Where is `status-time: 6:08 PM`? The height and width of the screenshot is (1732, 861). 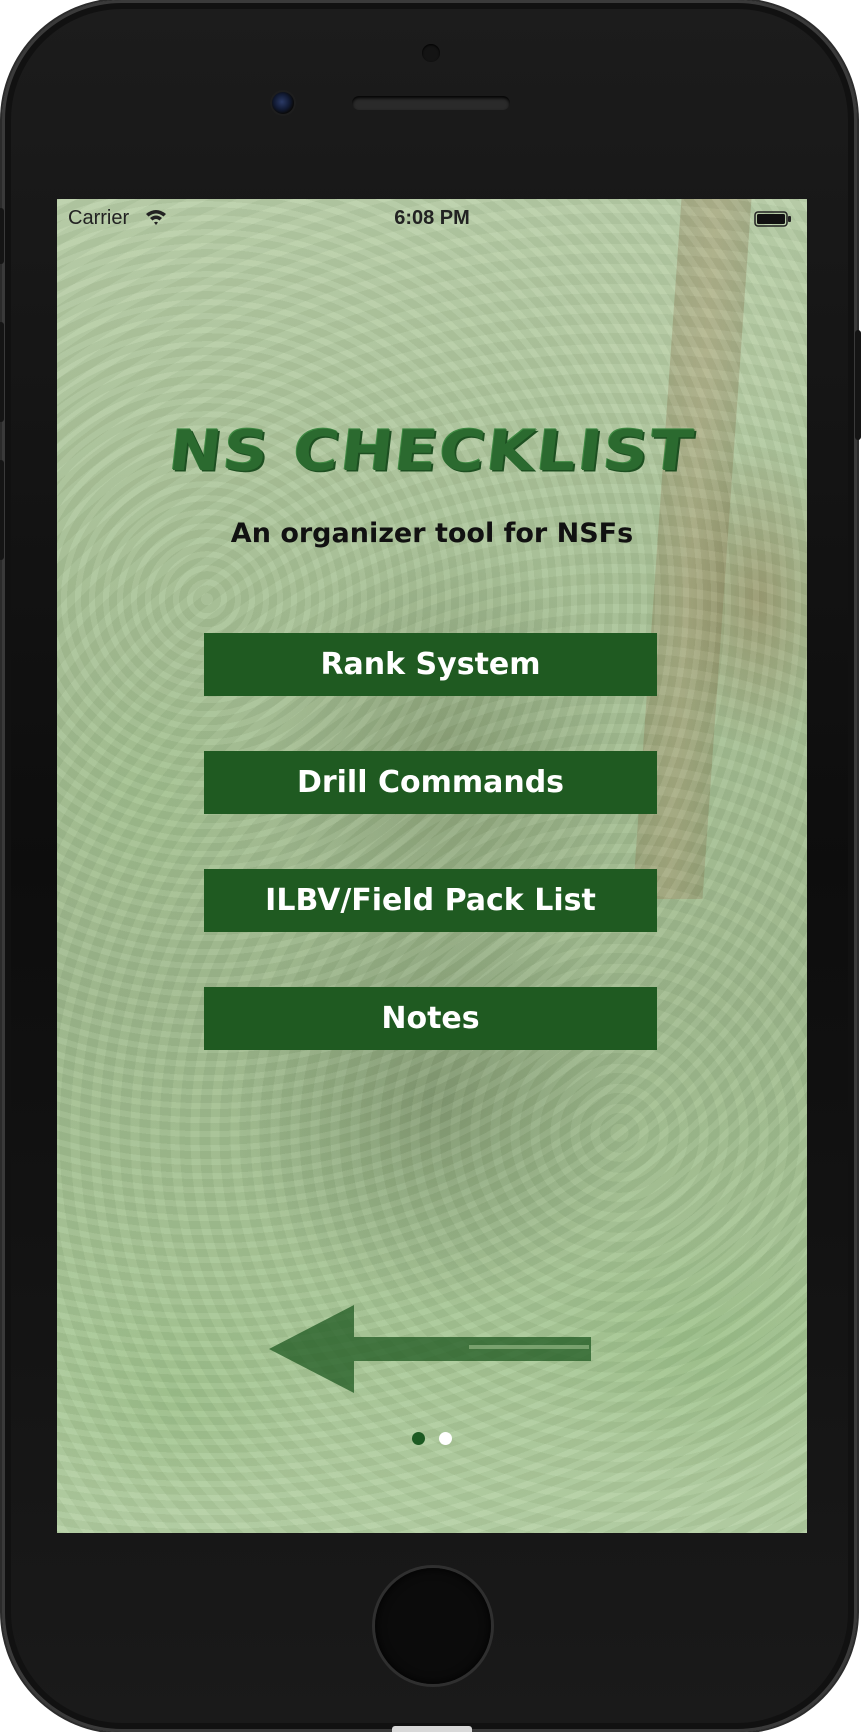 status-time: 6:08 PM is located at coordinates (432, 218).